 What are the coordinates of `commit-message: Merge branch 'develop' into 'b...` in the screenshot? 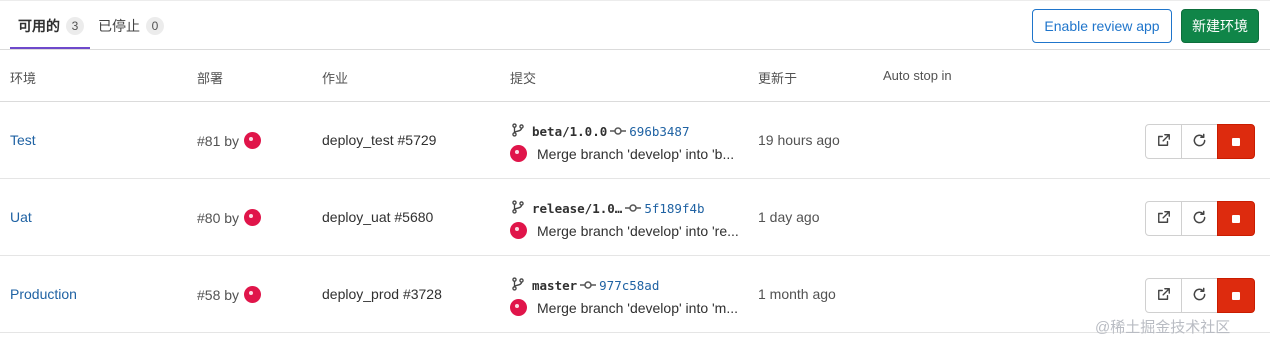 It's located at (622, 153).